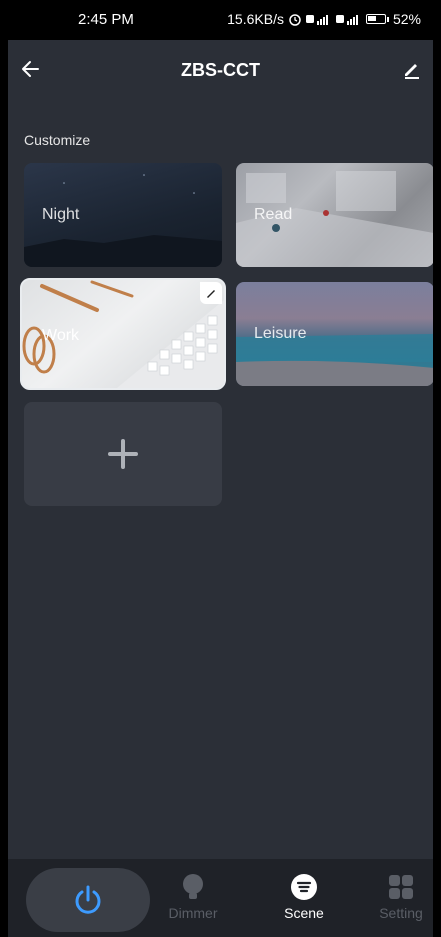  I want to click on bottom-nav: Dimmer Scene Setting, so click(220, 898).